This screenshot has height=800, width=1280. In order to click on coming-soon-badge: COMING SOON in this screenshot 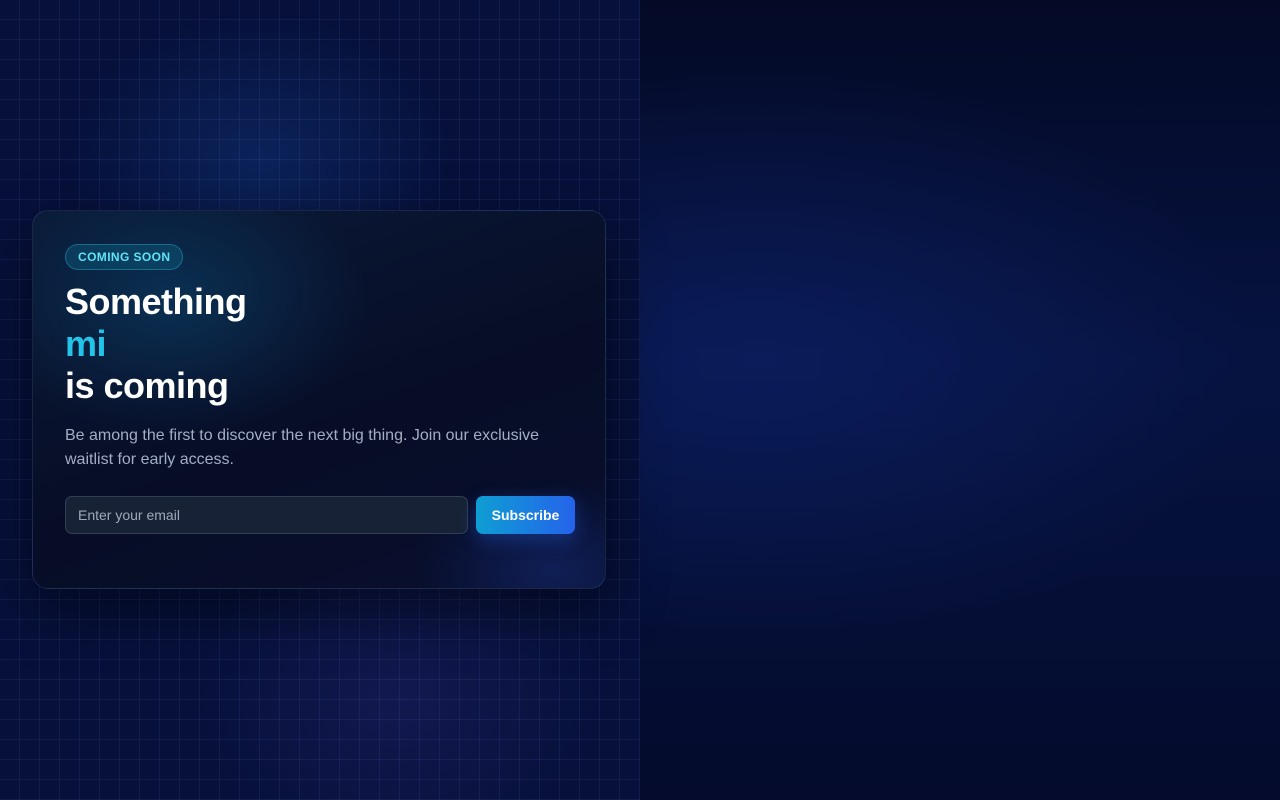, I will do `click(124, 257)`.